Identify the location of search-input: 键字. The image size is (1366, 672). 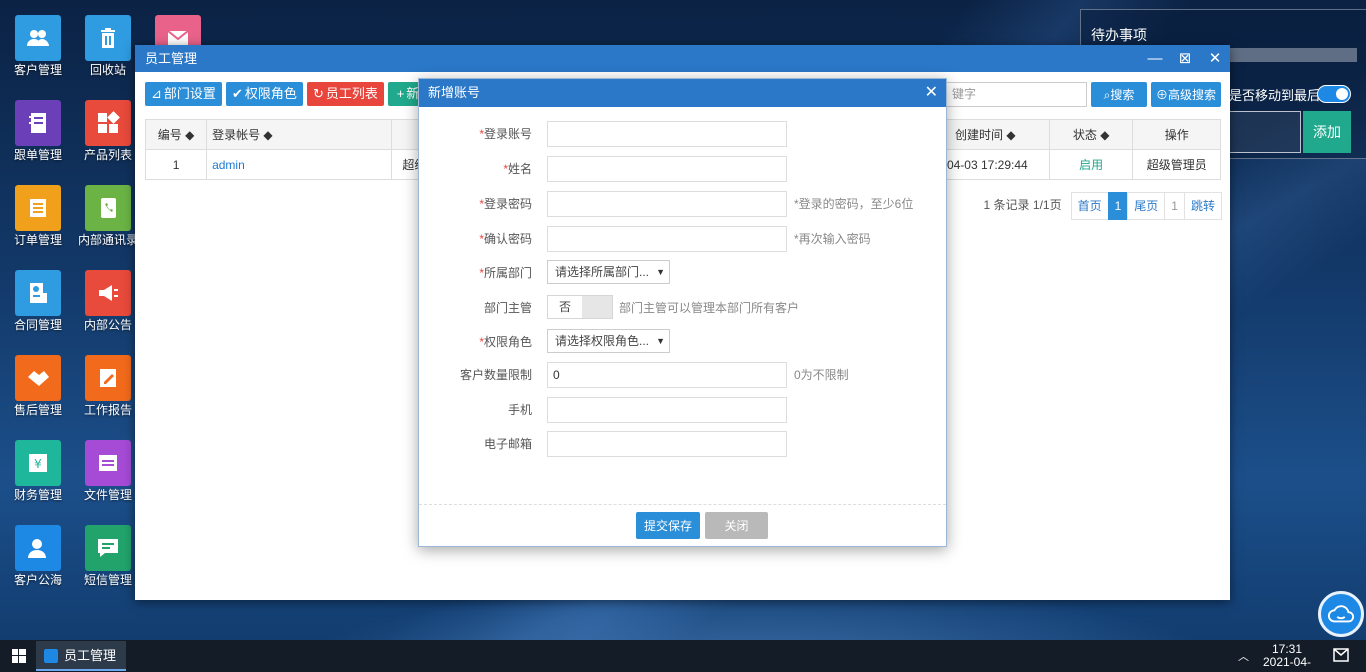
(1014, 94).